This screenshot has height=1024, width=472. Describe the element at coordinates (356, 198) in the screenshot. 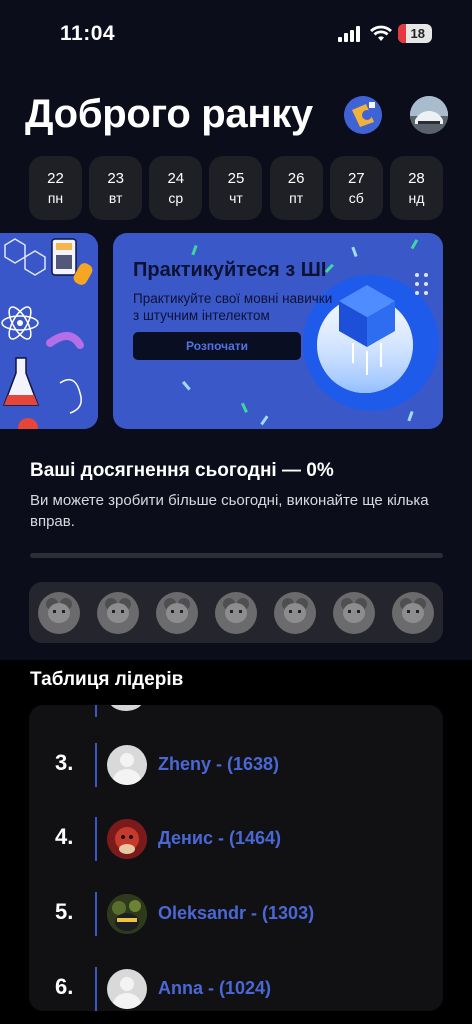

I see `day-weekday: сб` at that location.